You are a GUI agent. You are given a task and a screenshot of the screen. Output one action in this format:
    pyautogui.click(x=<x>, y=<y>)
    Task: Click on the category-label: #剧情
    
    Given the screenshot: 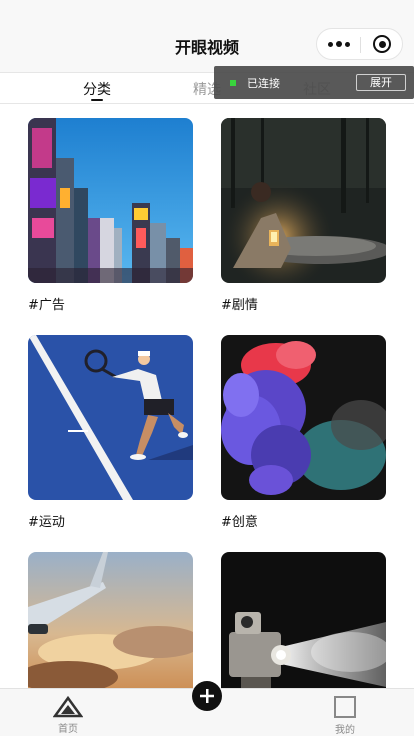 What is the action you would take?
    pyautogui.click(x=239, y=305)
    